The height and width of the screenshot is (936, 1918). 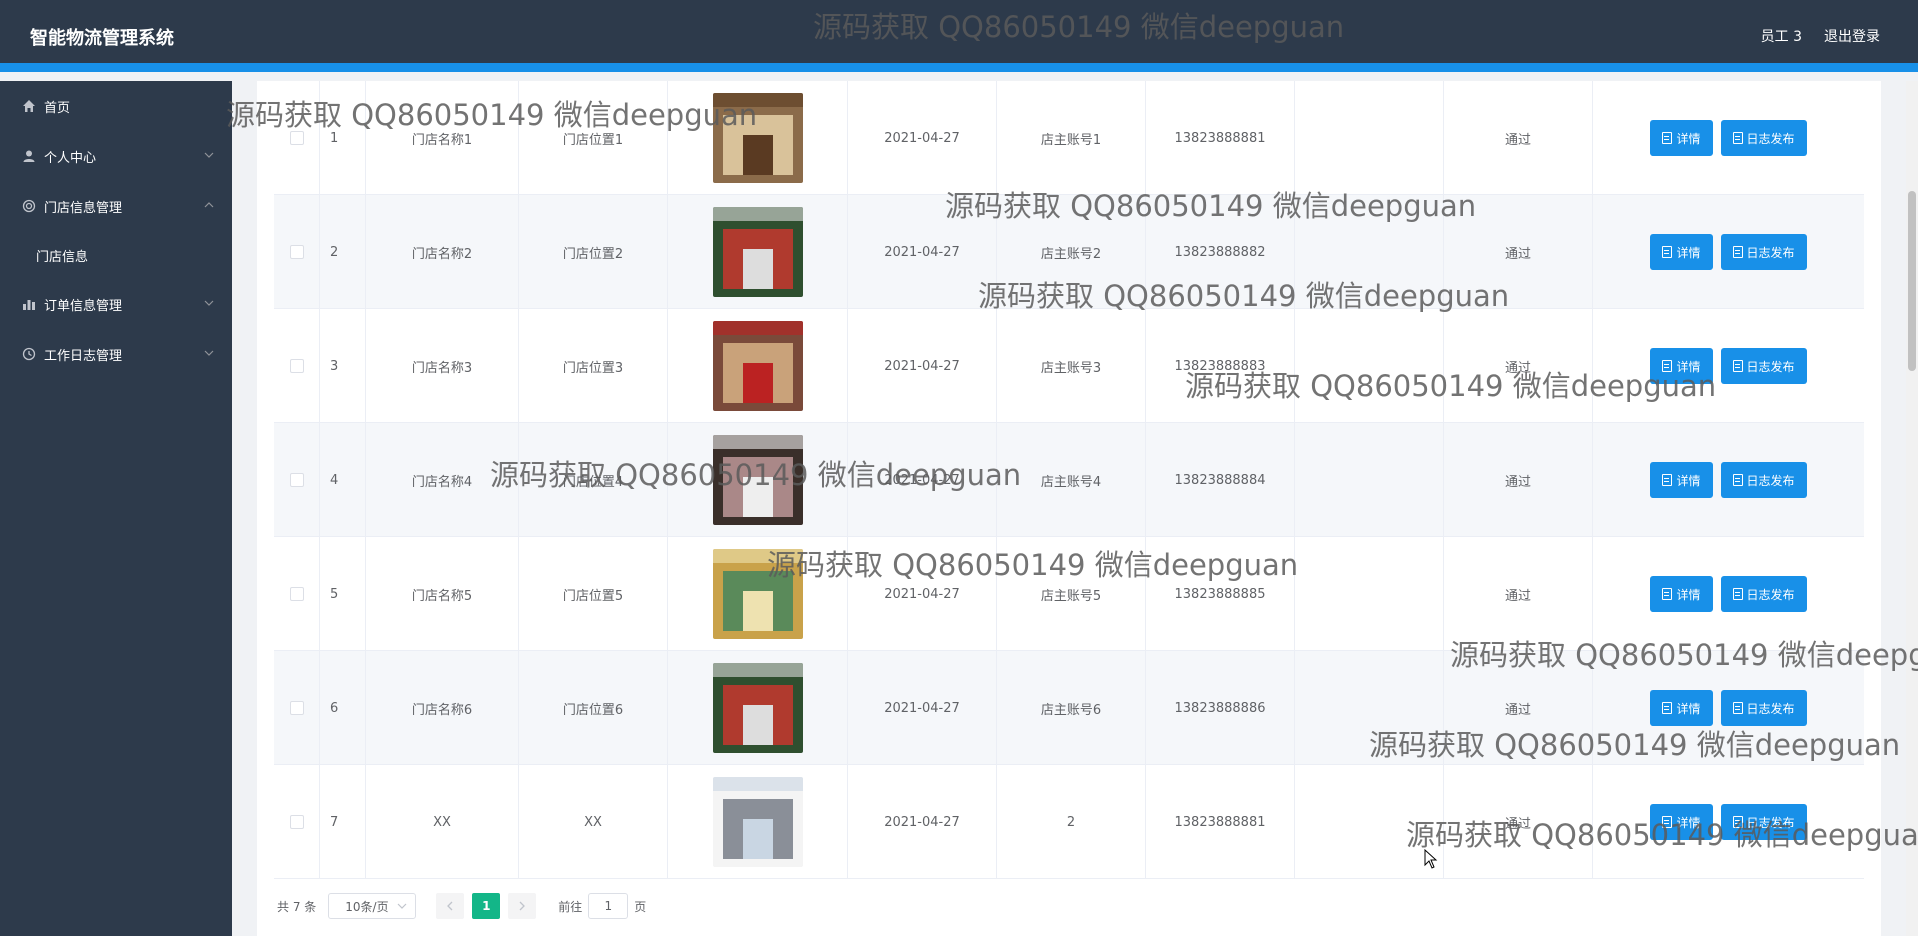 What do you see at coordinates (343, 594) in the screenshot?
I see `row-index: 5` at bounding box center [343, 594].